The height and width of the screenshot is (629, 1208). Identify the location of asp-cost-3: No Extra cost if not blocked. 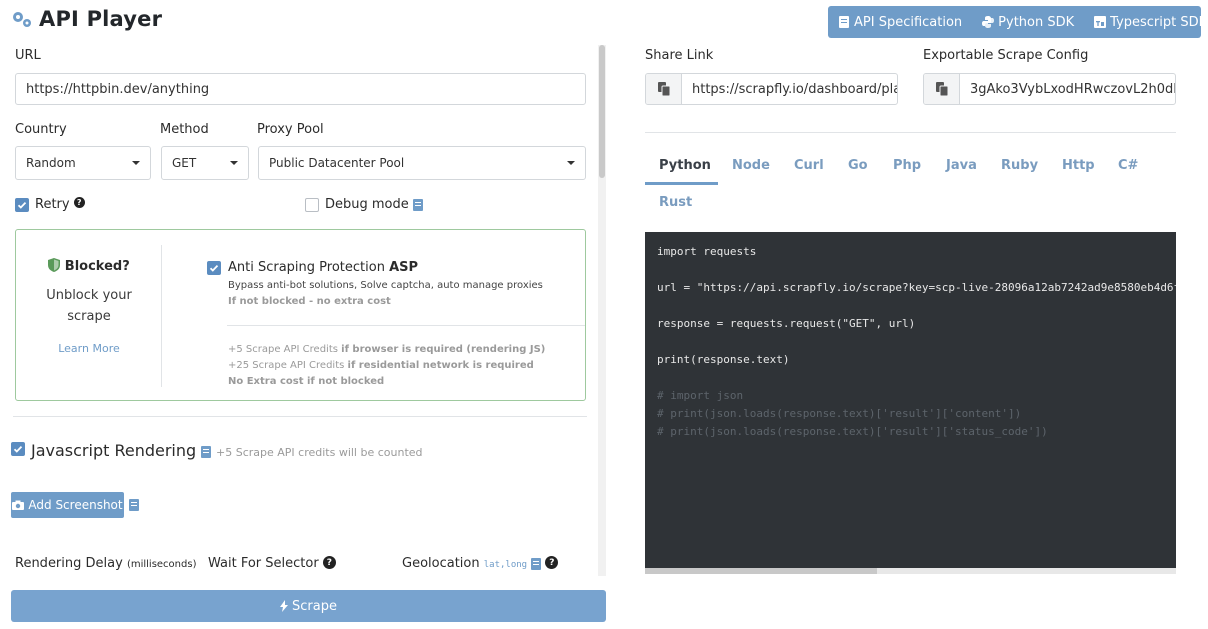
(386, 382).